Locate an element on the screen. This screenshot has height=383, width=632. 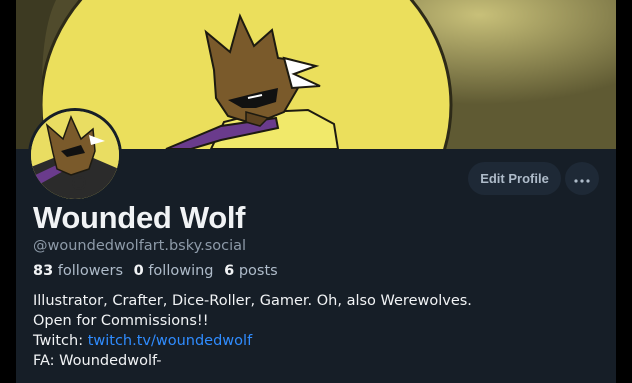
followers-count: 83 is located at coordinates (43, 271).